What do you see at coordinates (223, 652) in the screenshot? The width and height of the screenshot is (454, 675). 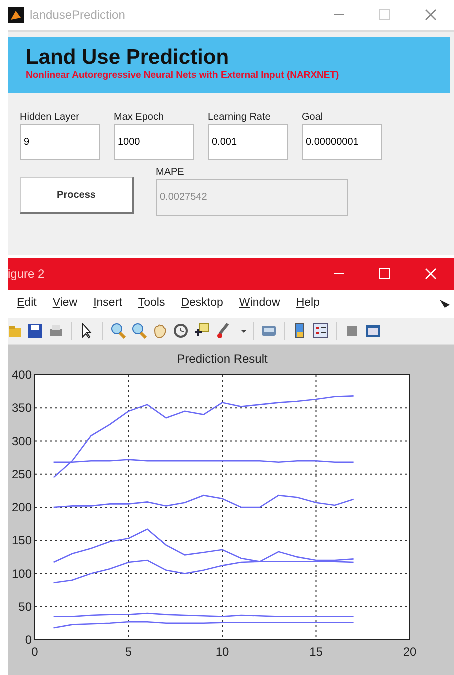 I see `x-tick-label: 10` at bounding box center [223, 652].